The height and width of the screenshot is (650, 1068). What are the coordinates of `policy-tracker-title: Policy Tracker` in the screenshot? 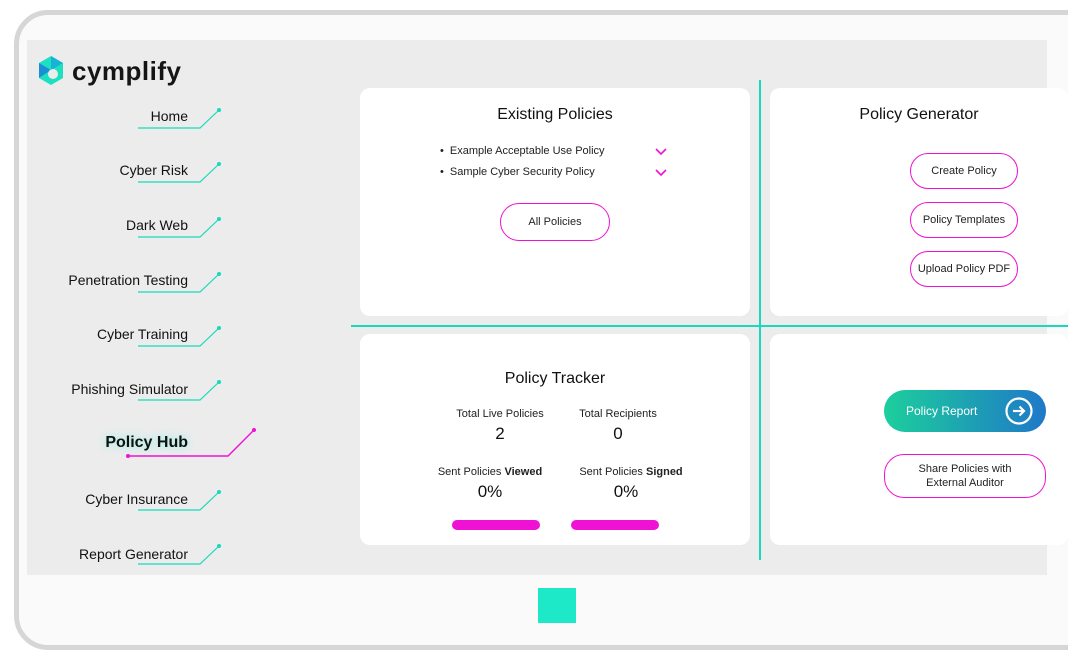 It's located at (555, 378).